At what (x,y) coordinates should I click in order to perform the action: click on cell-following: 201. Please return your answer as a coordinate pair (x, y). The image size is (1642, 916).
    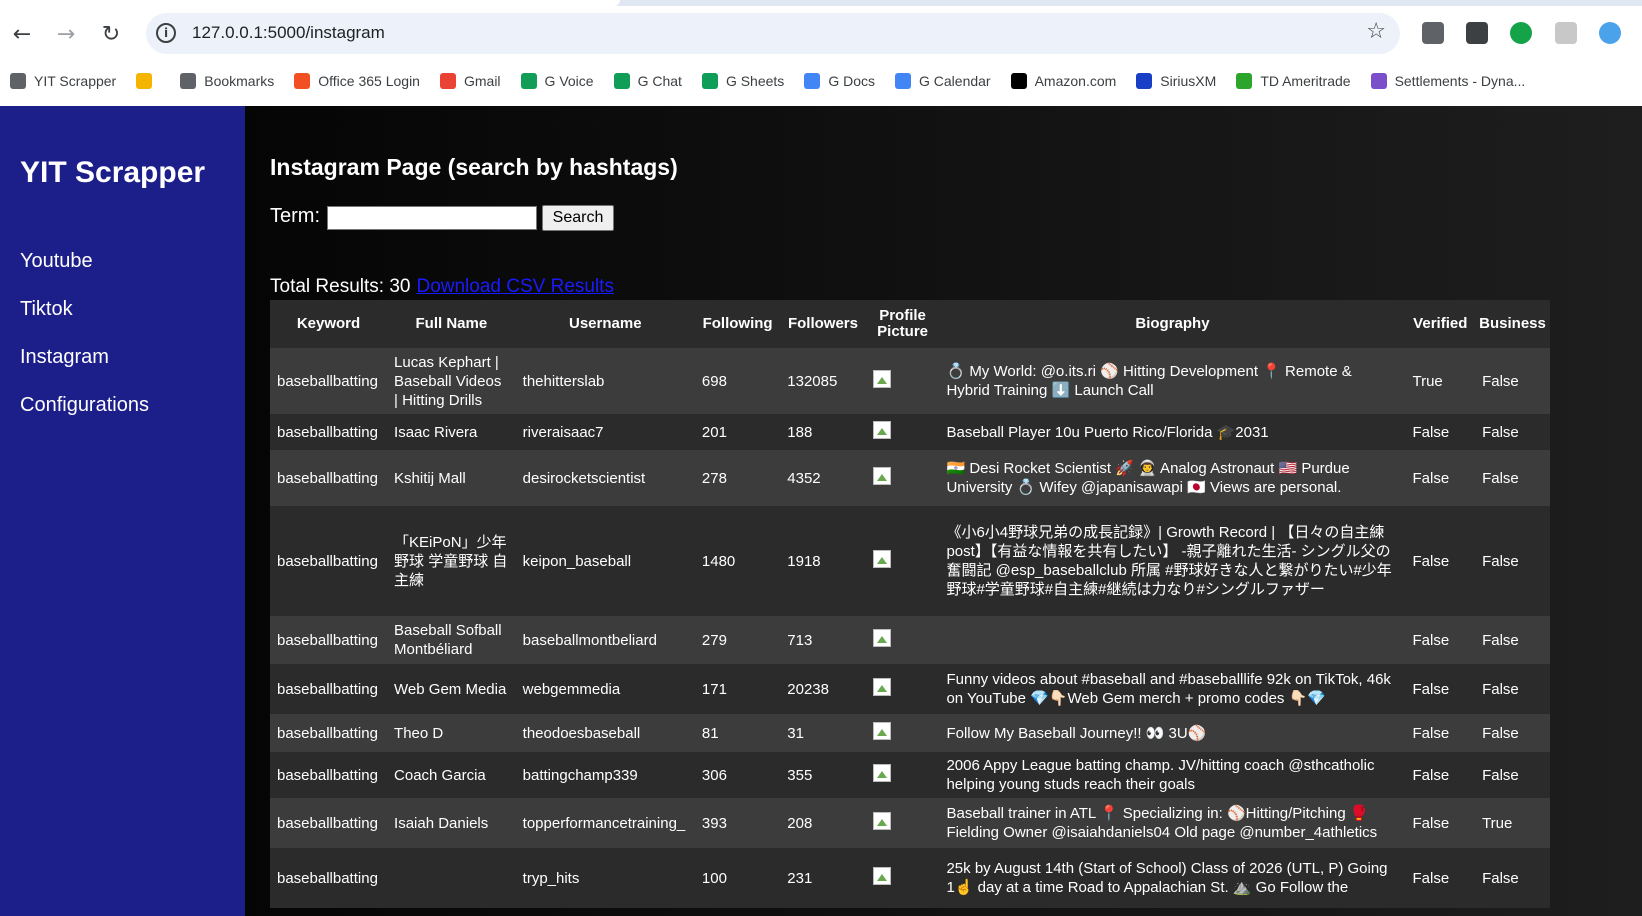
    Looking at the image, I should click on (737, 432).